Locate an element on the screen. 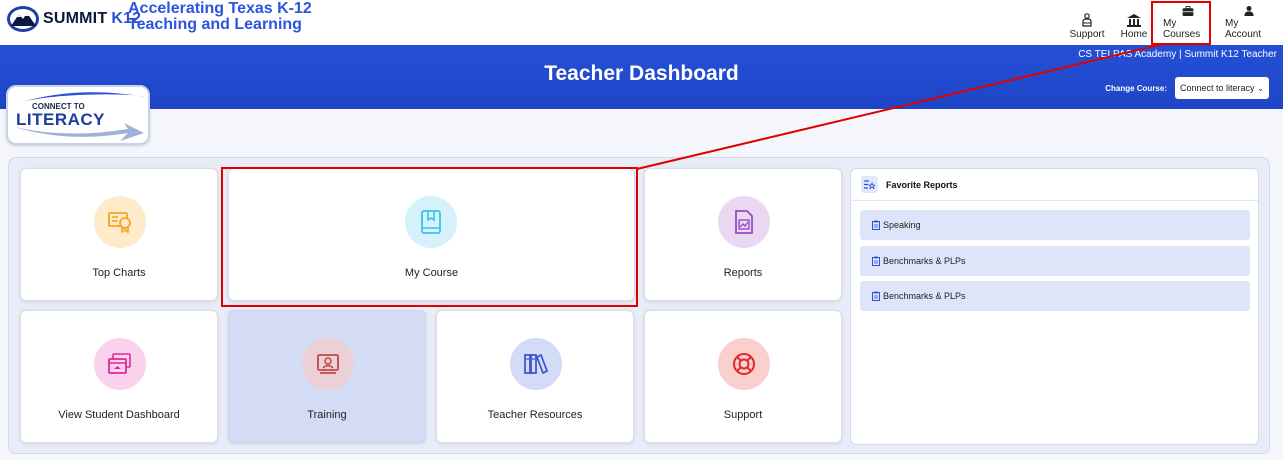  books-icon is located at coordinates (536, 364).